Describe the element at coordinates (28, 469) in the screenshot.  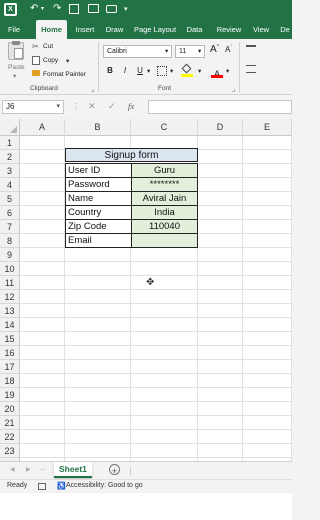
I see `next-sheet-icon: ▶` at that location.